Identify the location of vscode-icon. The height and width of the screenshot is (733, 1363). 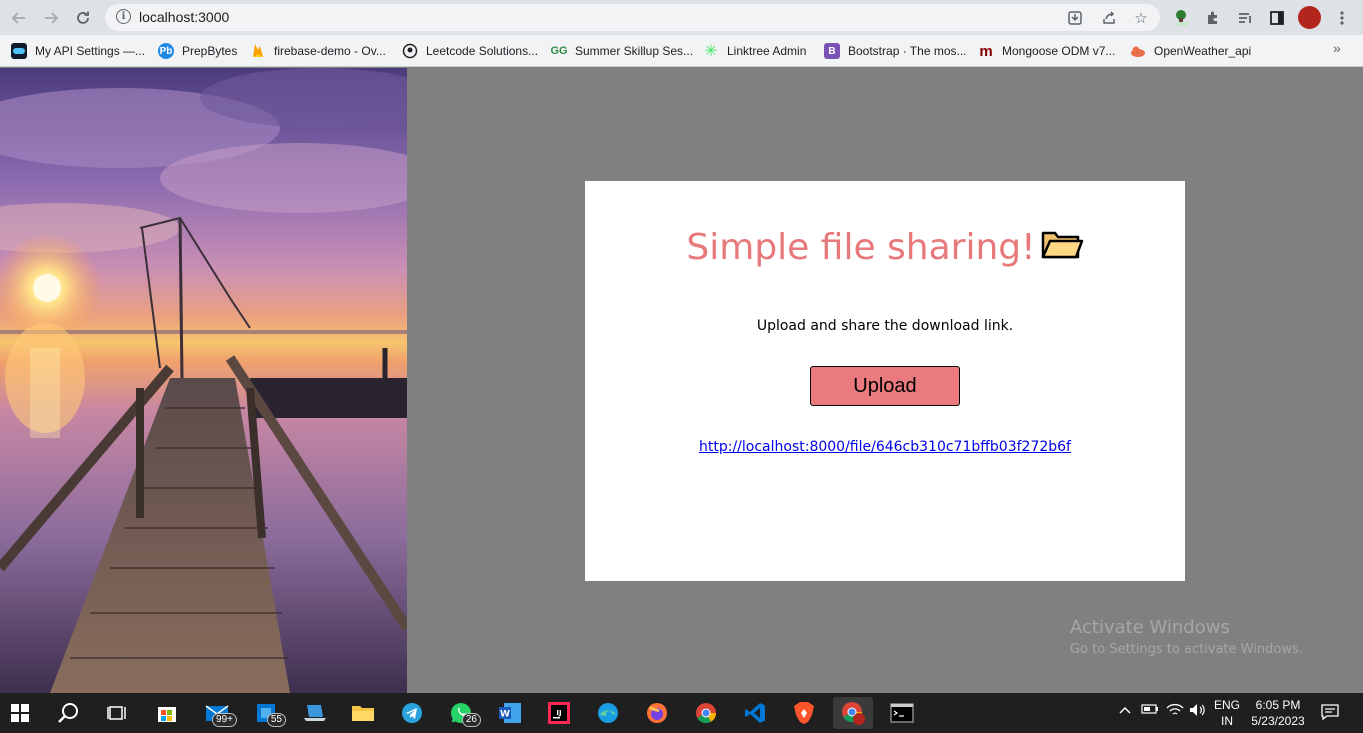
(755, 713).